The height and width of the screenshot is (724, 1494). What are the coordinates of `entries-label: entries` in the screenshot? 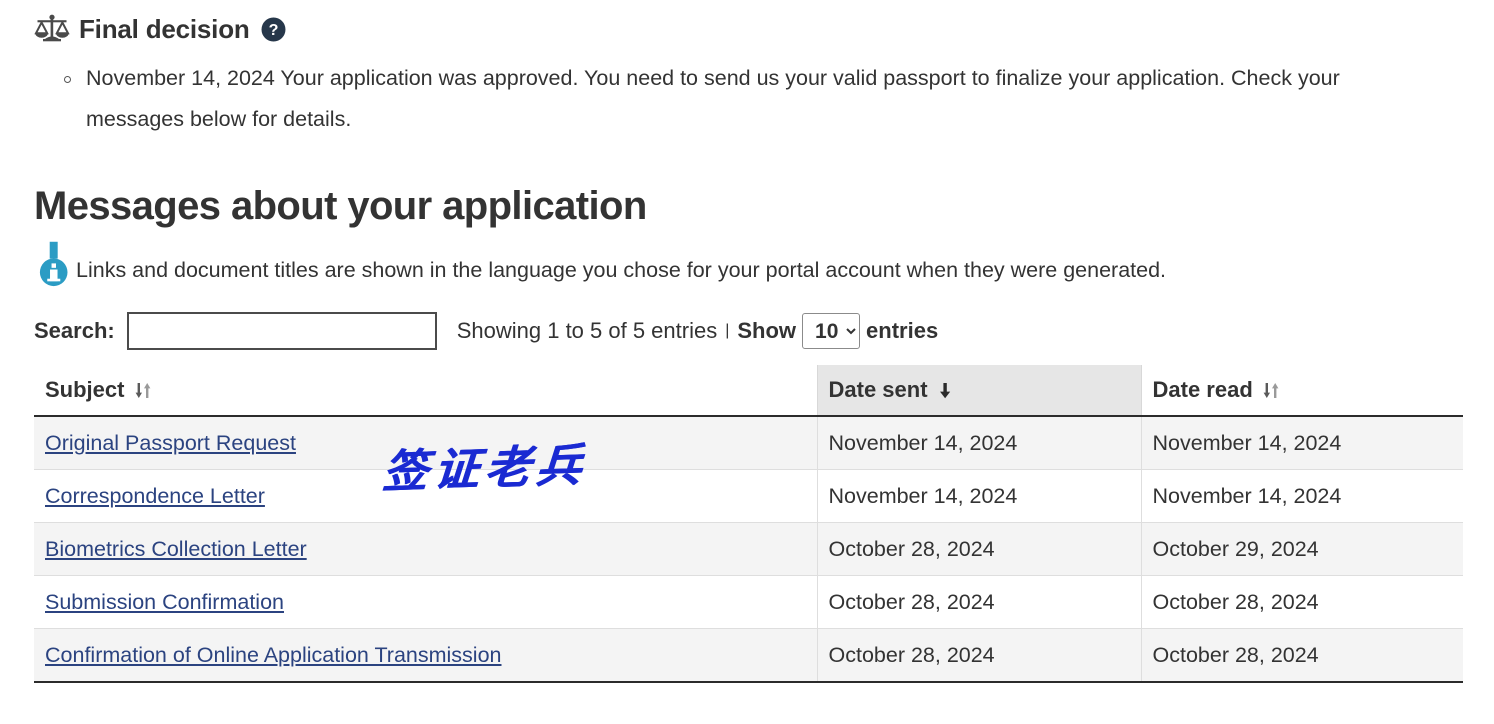 It's located at (902, 330).